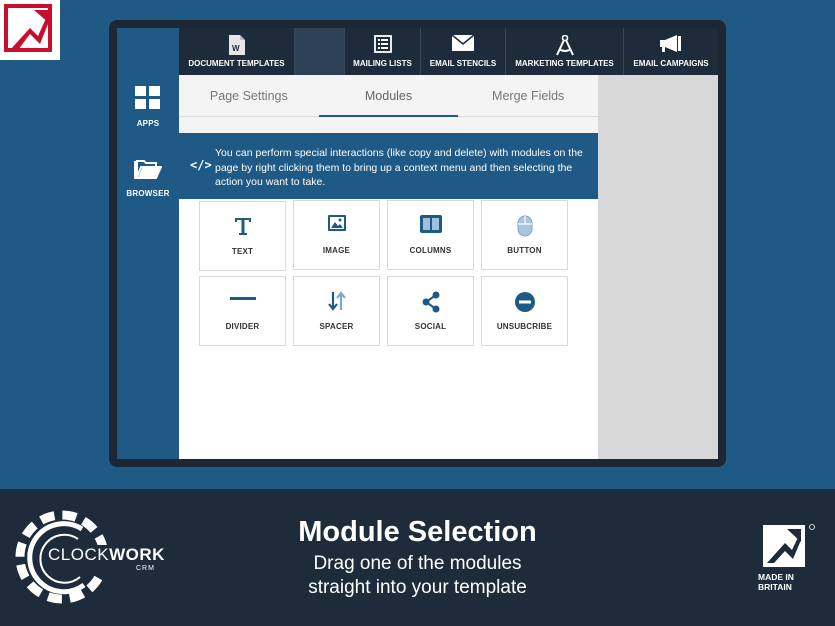 The width and height of the screenshot is (835, 626). I want to click on nav-label: MAILING LISTS, so click(382, 63).